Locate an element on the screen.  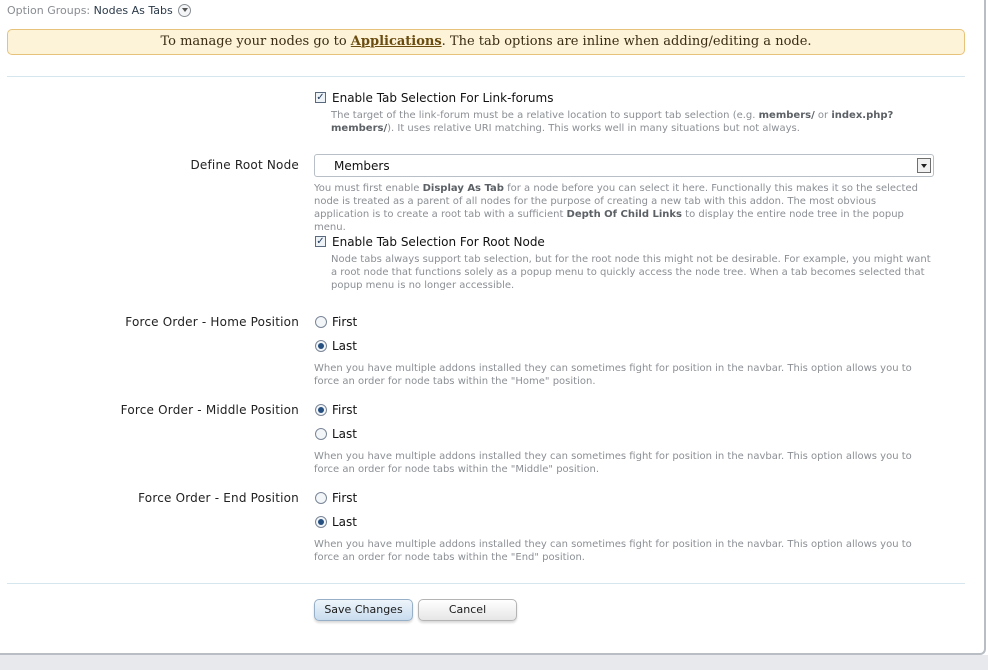
option-groups-label: Option Groups: is located at coordinates (49, 10).